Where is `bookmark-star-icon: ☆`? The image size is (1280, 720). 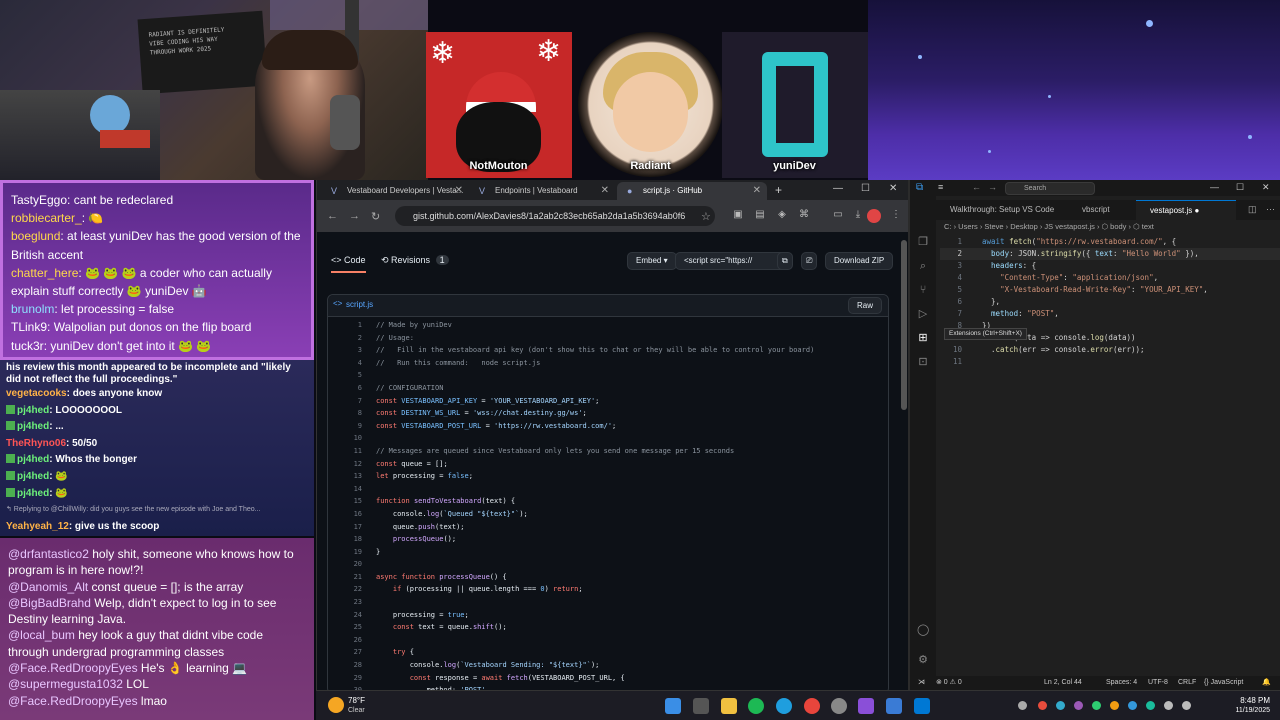 bookmark-star-icon: ☆ is located at coordinates (706, 216).